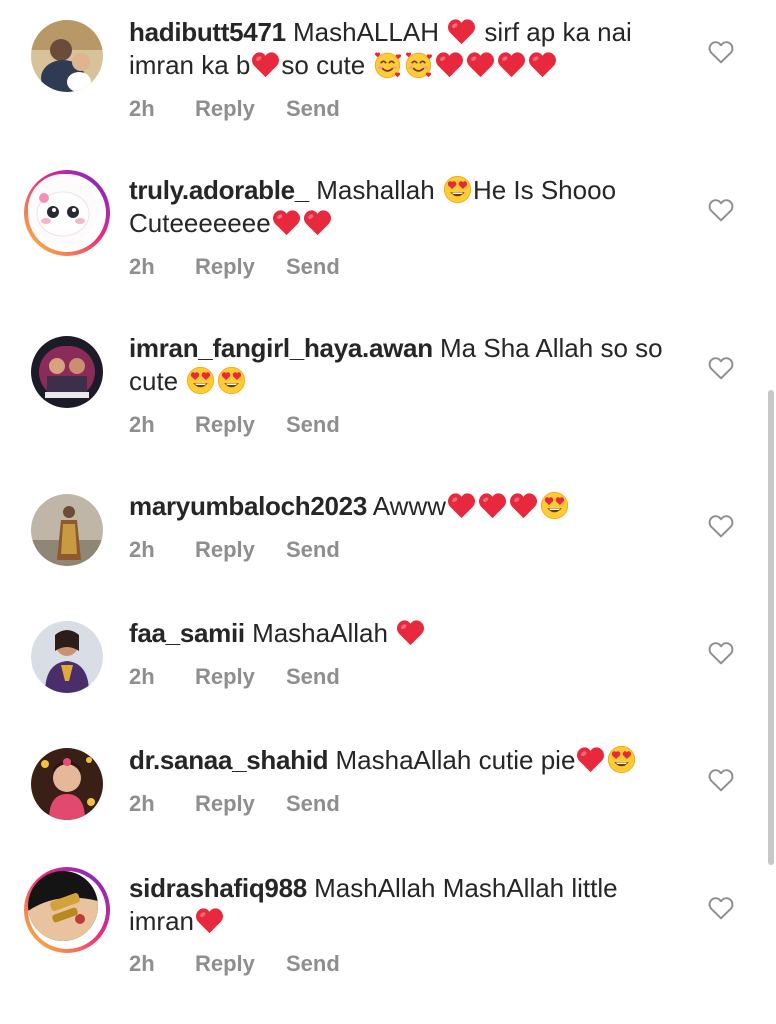 The width and height of the screenshot is (776, 1024). What do you see at coordinates (219, 190) in the screenshot?
I see `comment-username: truly.adorable_` at bounding box center [219, 190].